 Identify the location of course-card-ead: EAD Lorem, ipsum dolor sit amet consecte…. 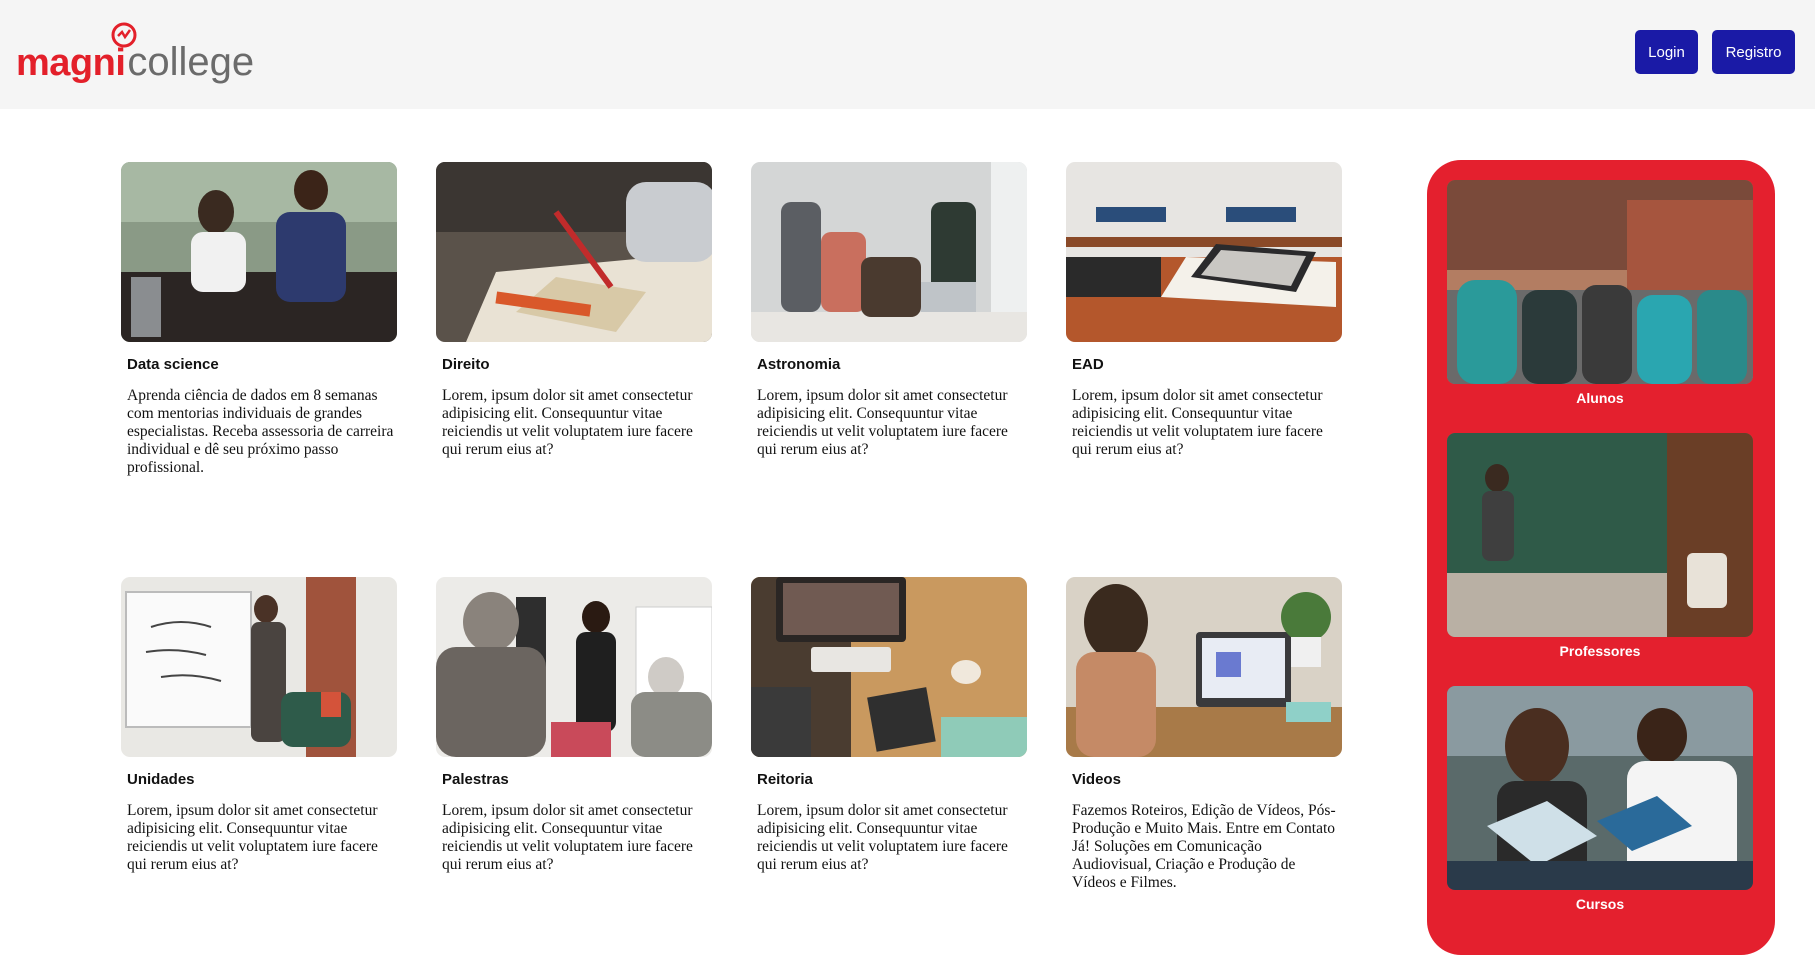
(1204, 310).